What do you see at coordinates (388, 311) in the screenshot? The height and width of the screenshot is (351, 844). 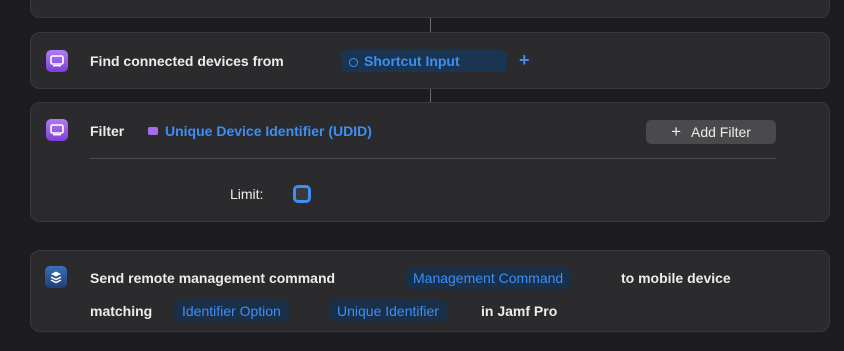 I see `unique-identifier-token: Unique Identifier` at bounding box center [388, 311].